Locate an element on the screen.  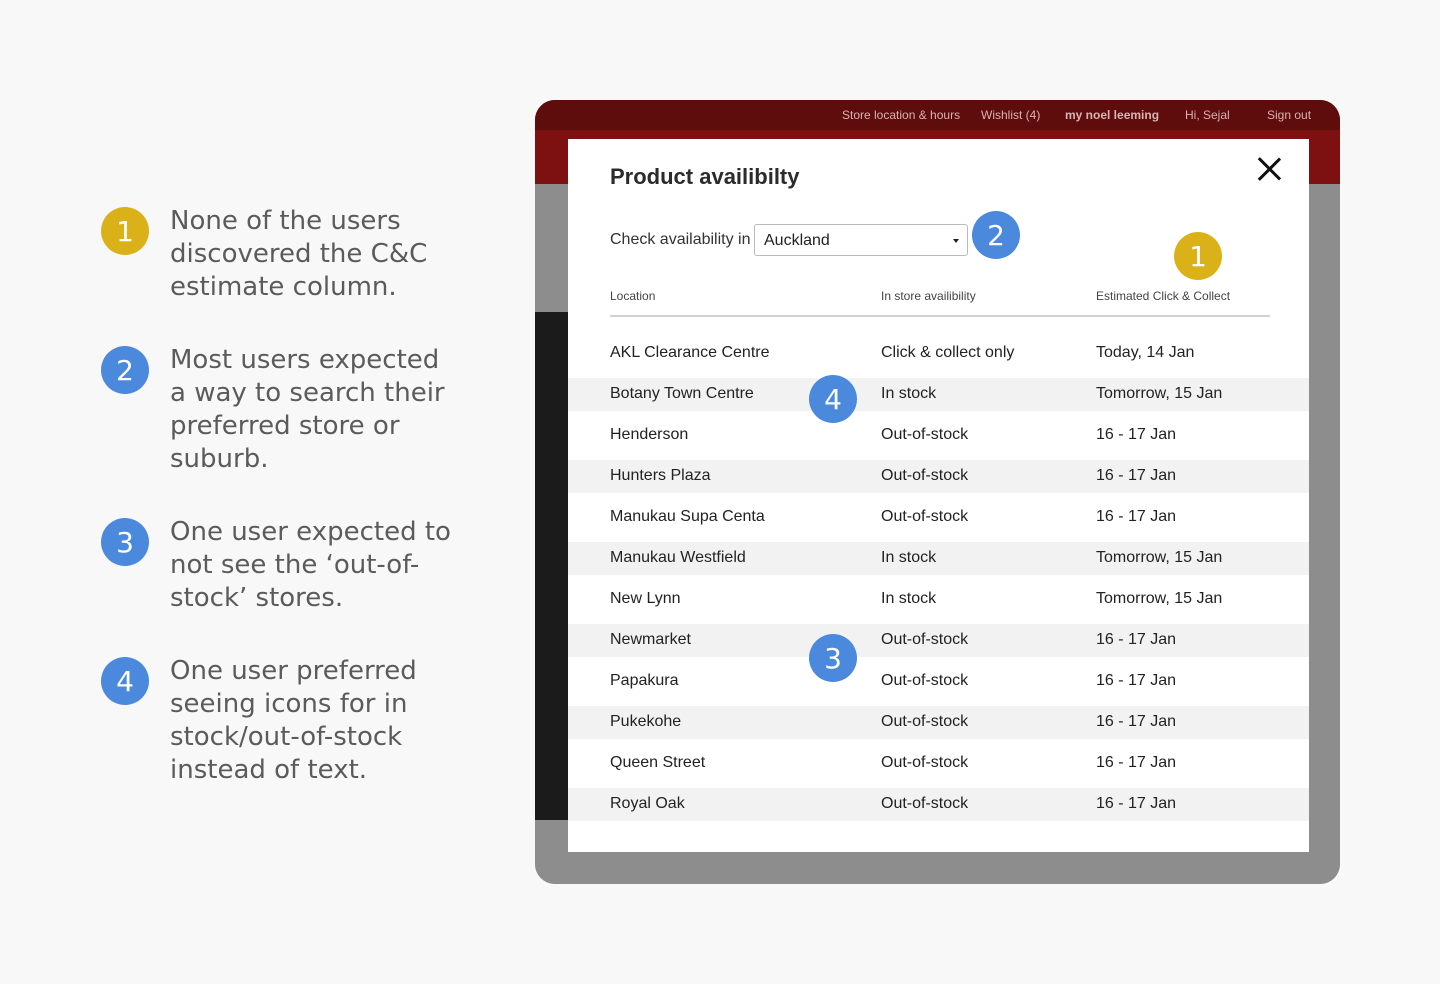
cell-location: Manukau Westfield is located at coordinates (678, 557).